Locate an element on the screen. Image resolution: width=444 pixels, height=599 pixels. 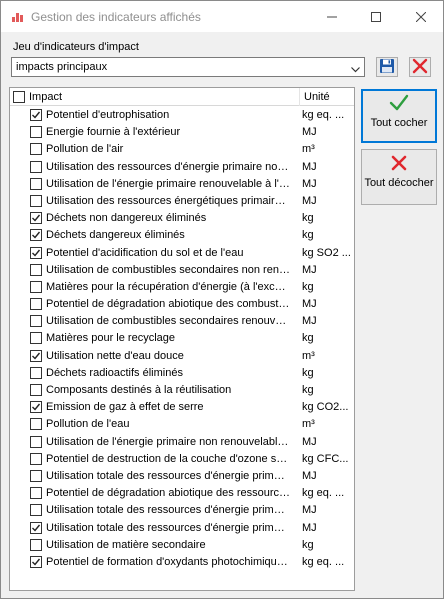
select-all-checkbox is located at coordinates (19, 97).